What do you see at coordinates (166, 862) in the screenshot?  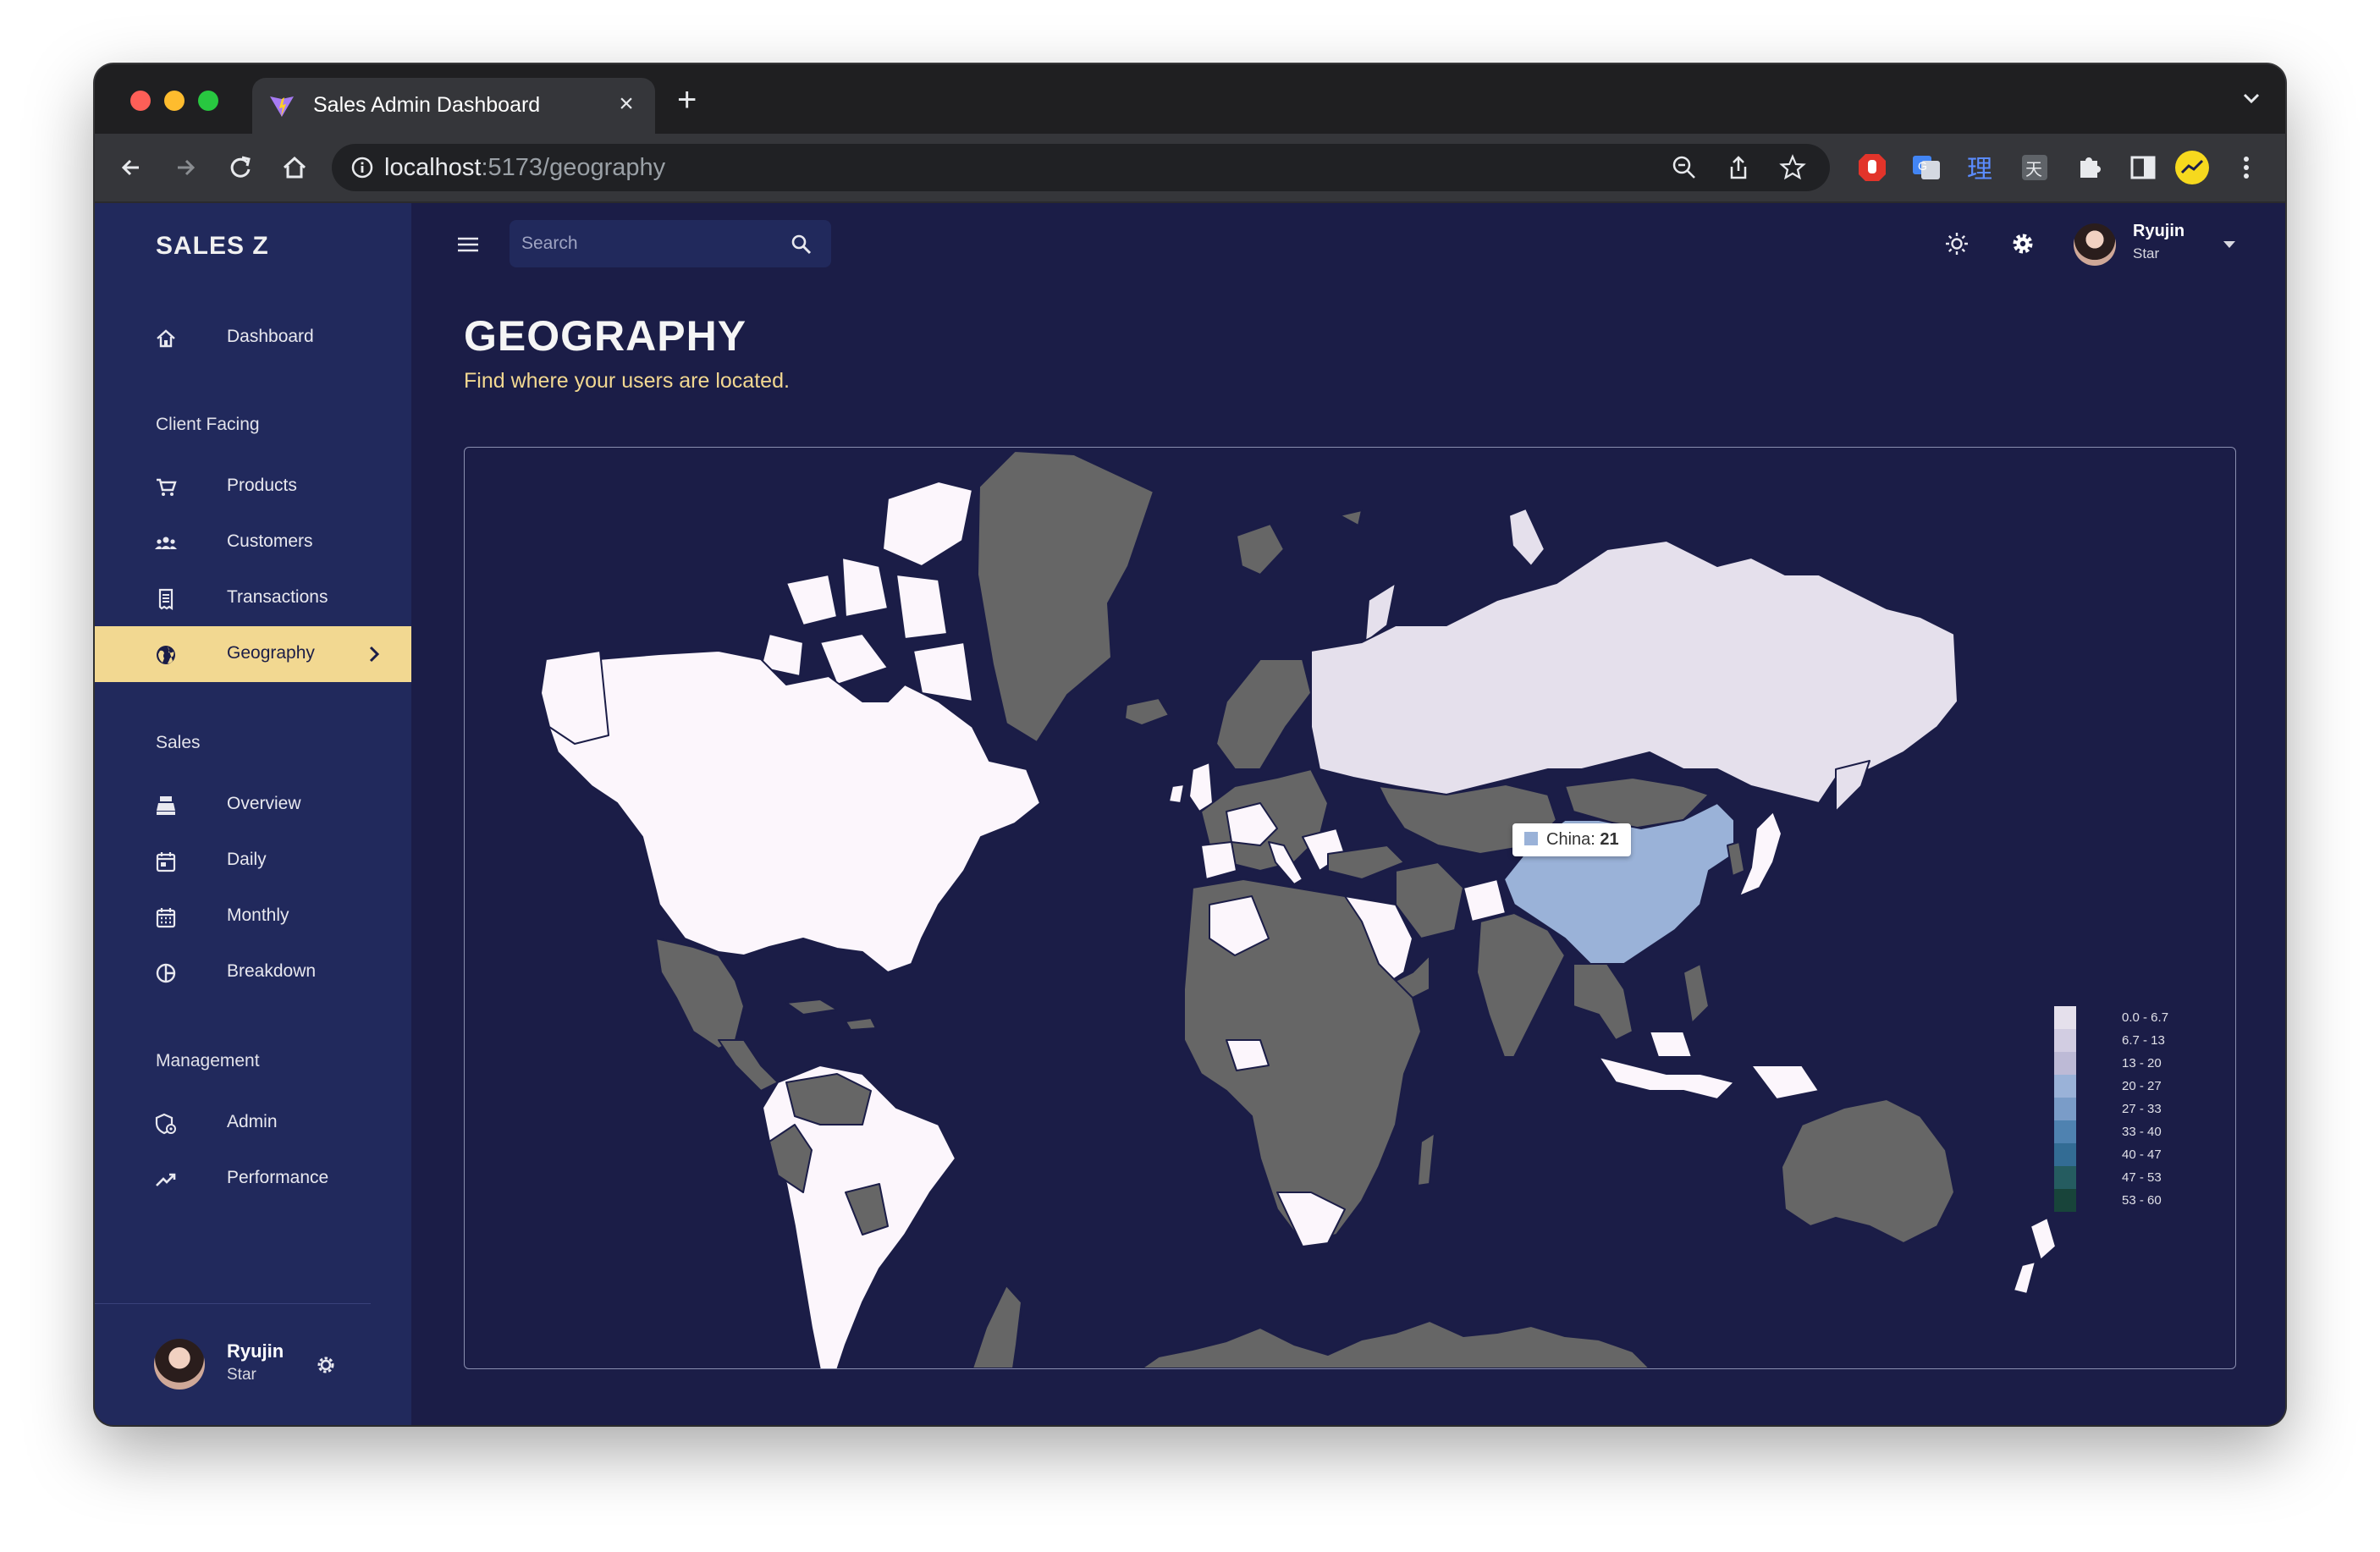 I see `calendar-day-icon` at bounding box center [166, 862].